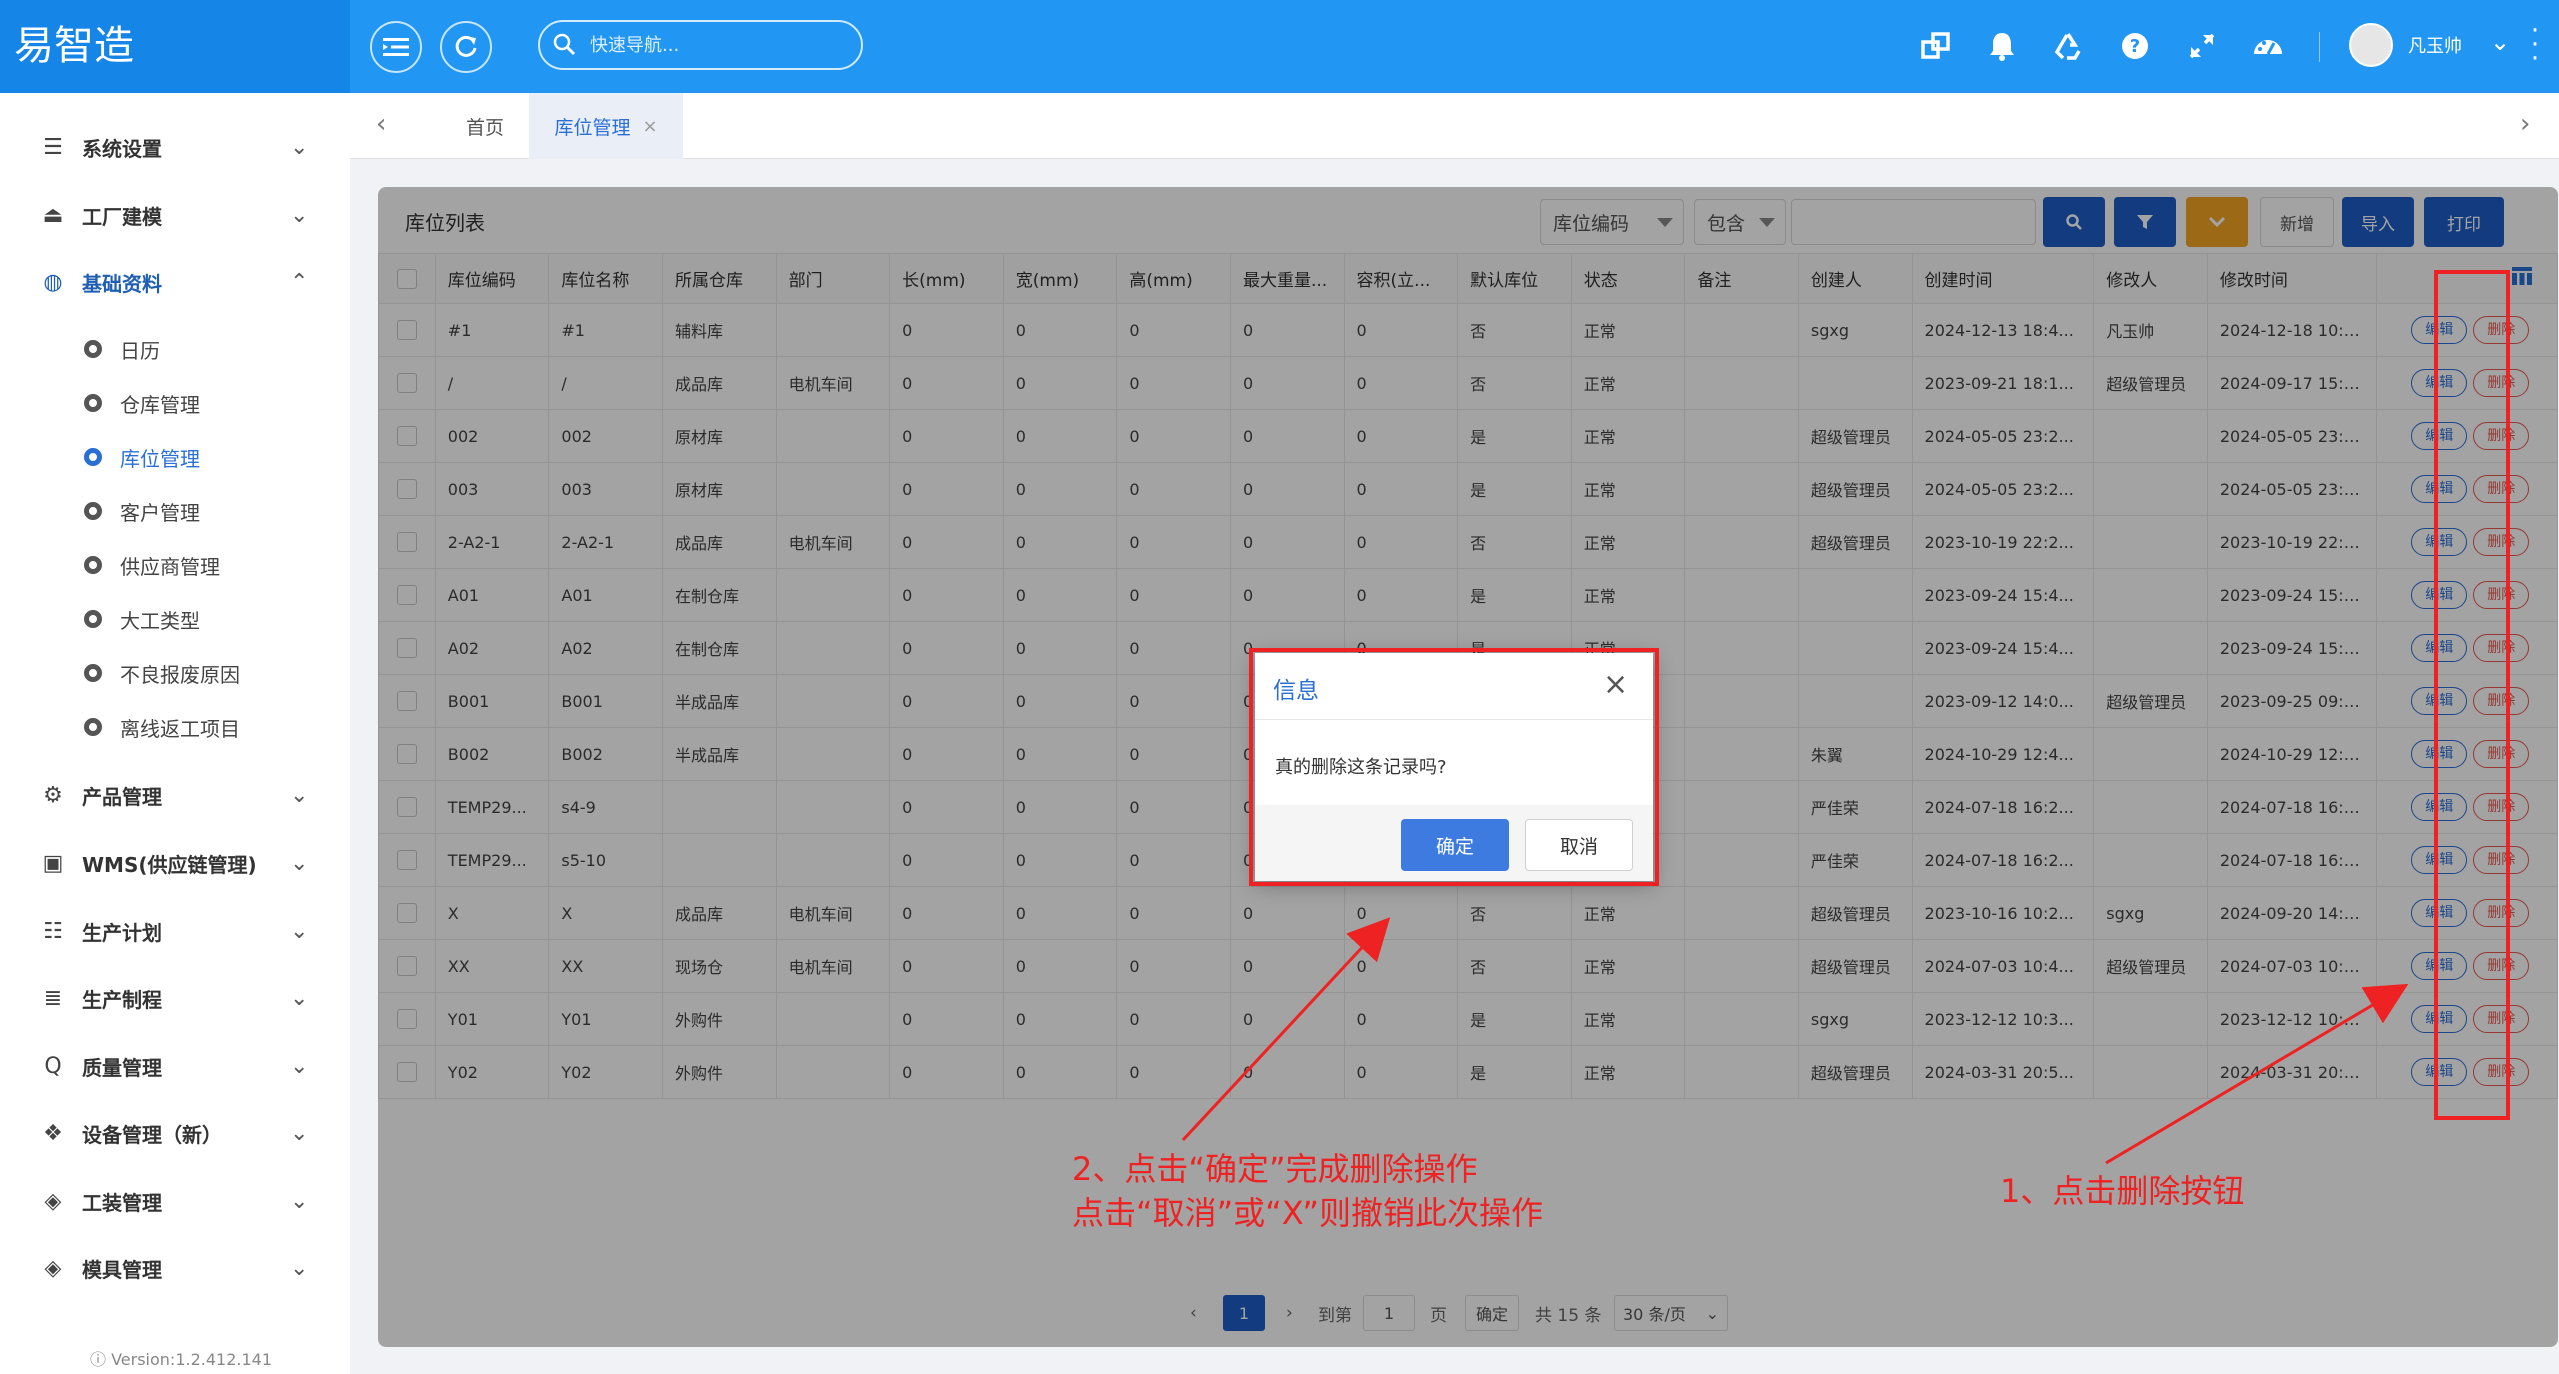 Image resolution: width=2559 pixels, height=1374 pixels. What do you see at coordinates (649, 126) in the screenshot?
I see `close-icon: ×` at bounding box center [649, 126].